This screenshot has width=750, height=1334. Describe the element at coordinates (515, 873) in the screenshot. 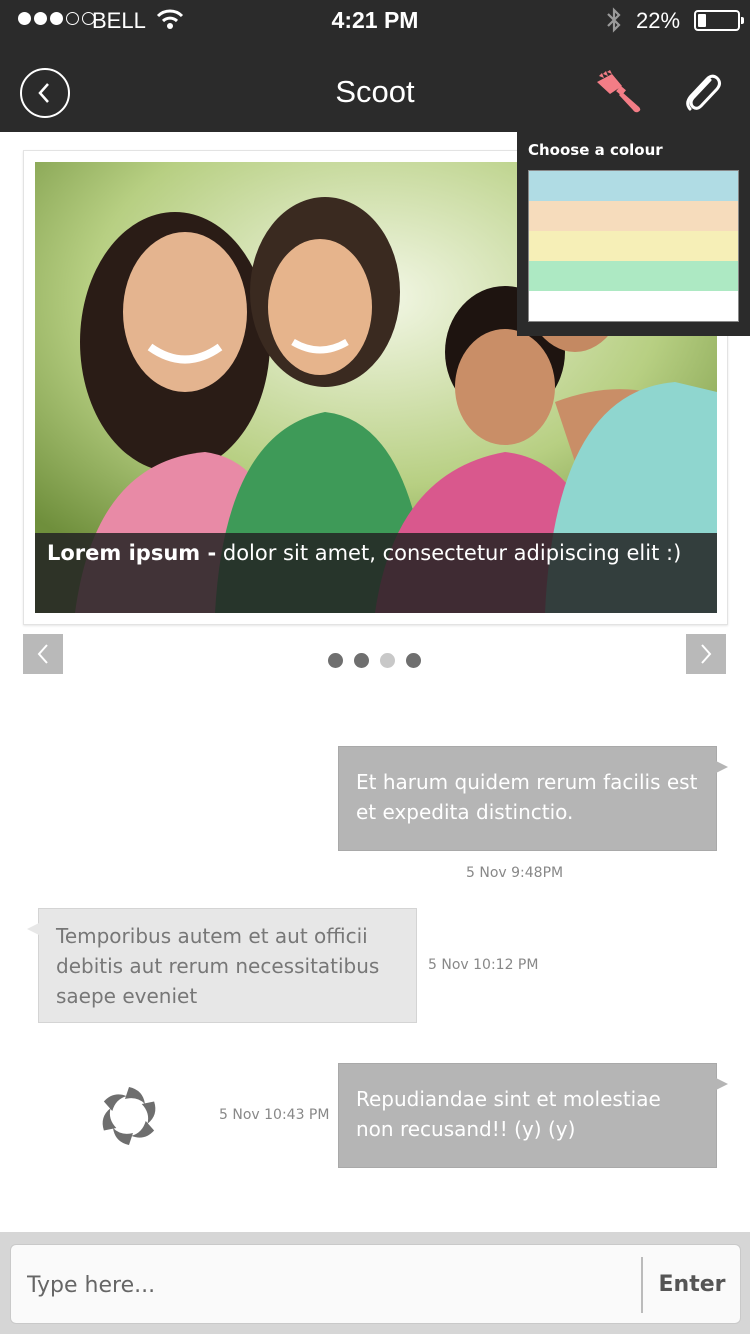

I see `message-timestamp: 5 Nov 9:48PM` at that location.